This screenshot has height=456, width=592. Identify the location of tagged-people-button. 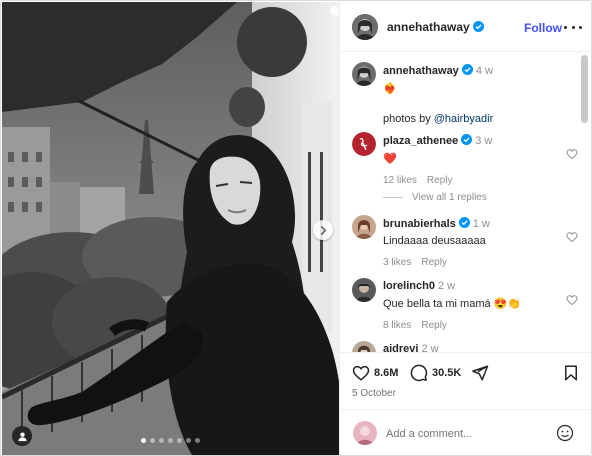
(22, 436).